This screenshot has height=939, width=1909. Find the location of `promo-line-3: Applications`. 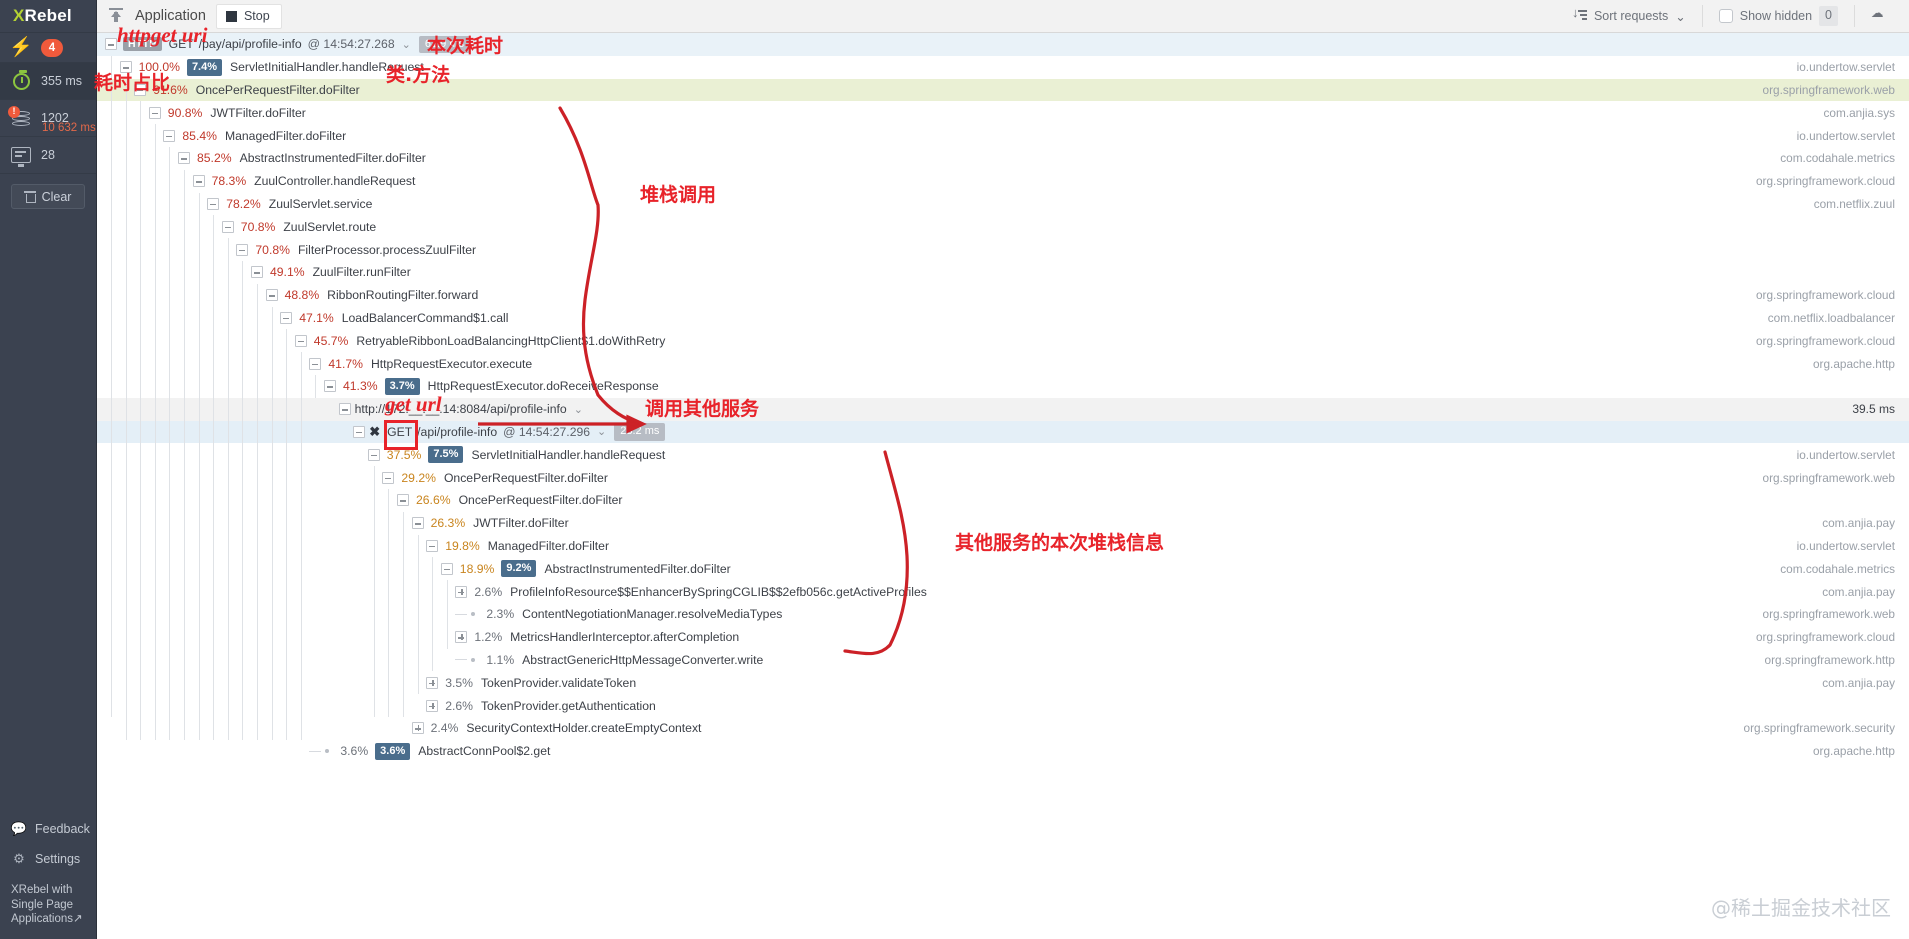

promo-line-3: Applications is located at coordinates (42, 919).